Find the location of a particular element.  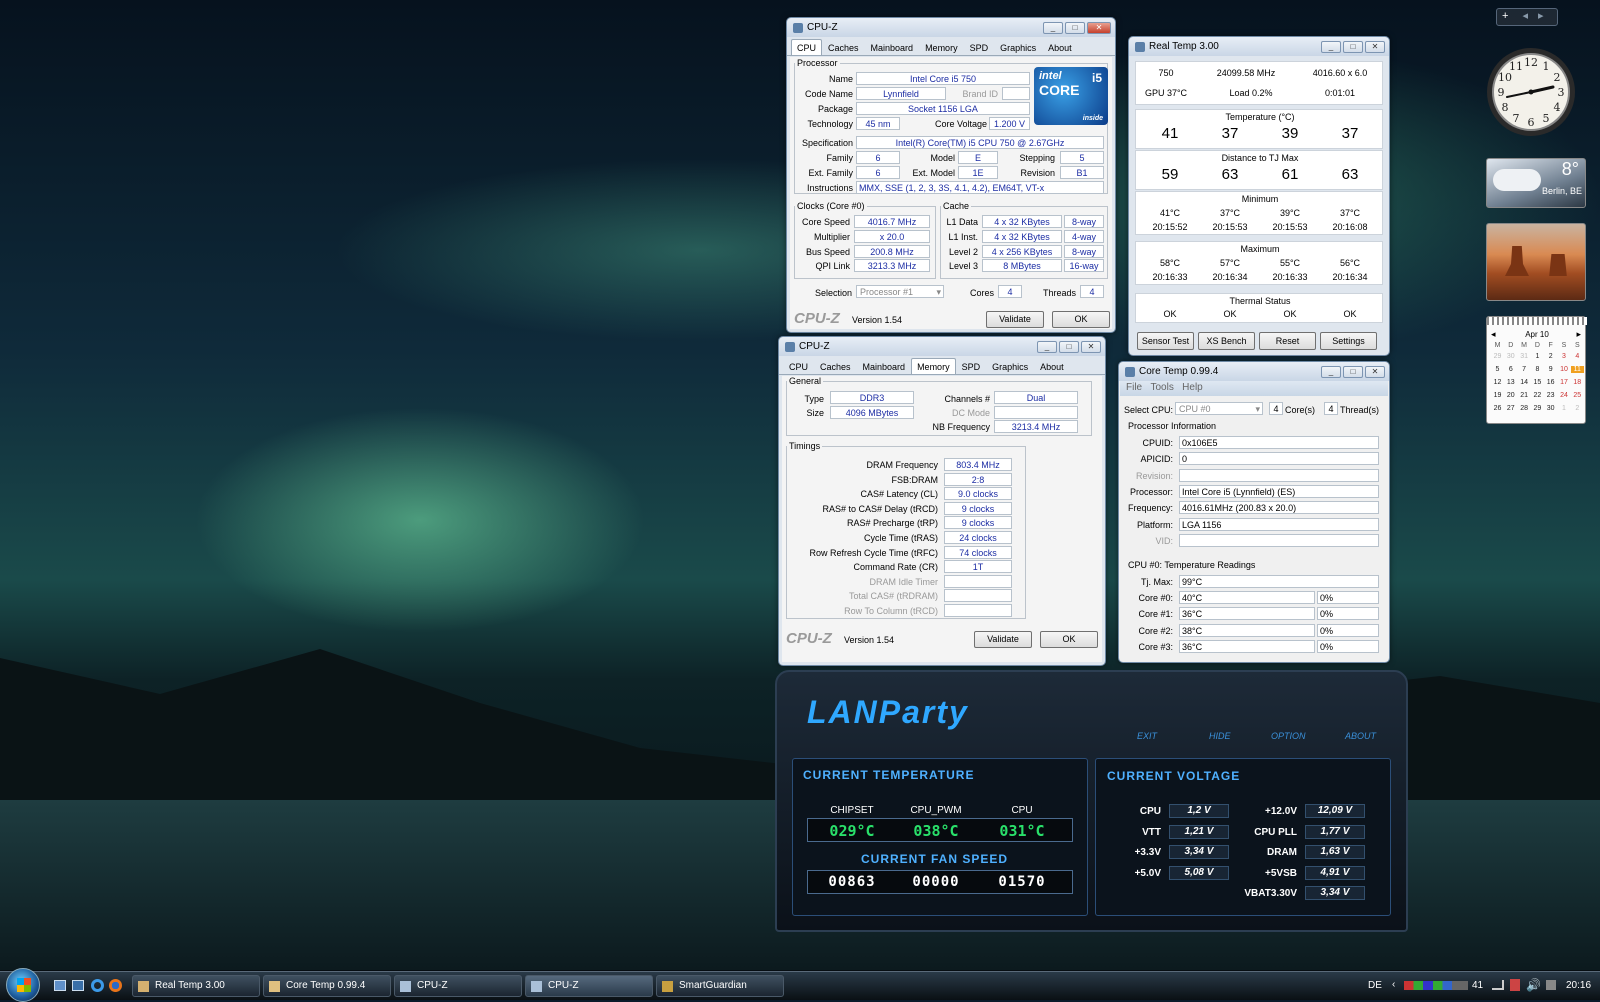

switch-windows-icon is located at coordinates (78, 985).